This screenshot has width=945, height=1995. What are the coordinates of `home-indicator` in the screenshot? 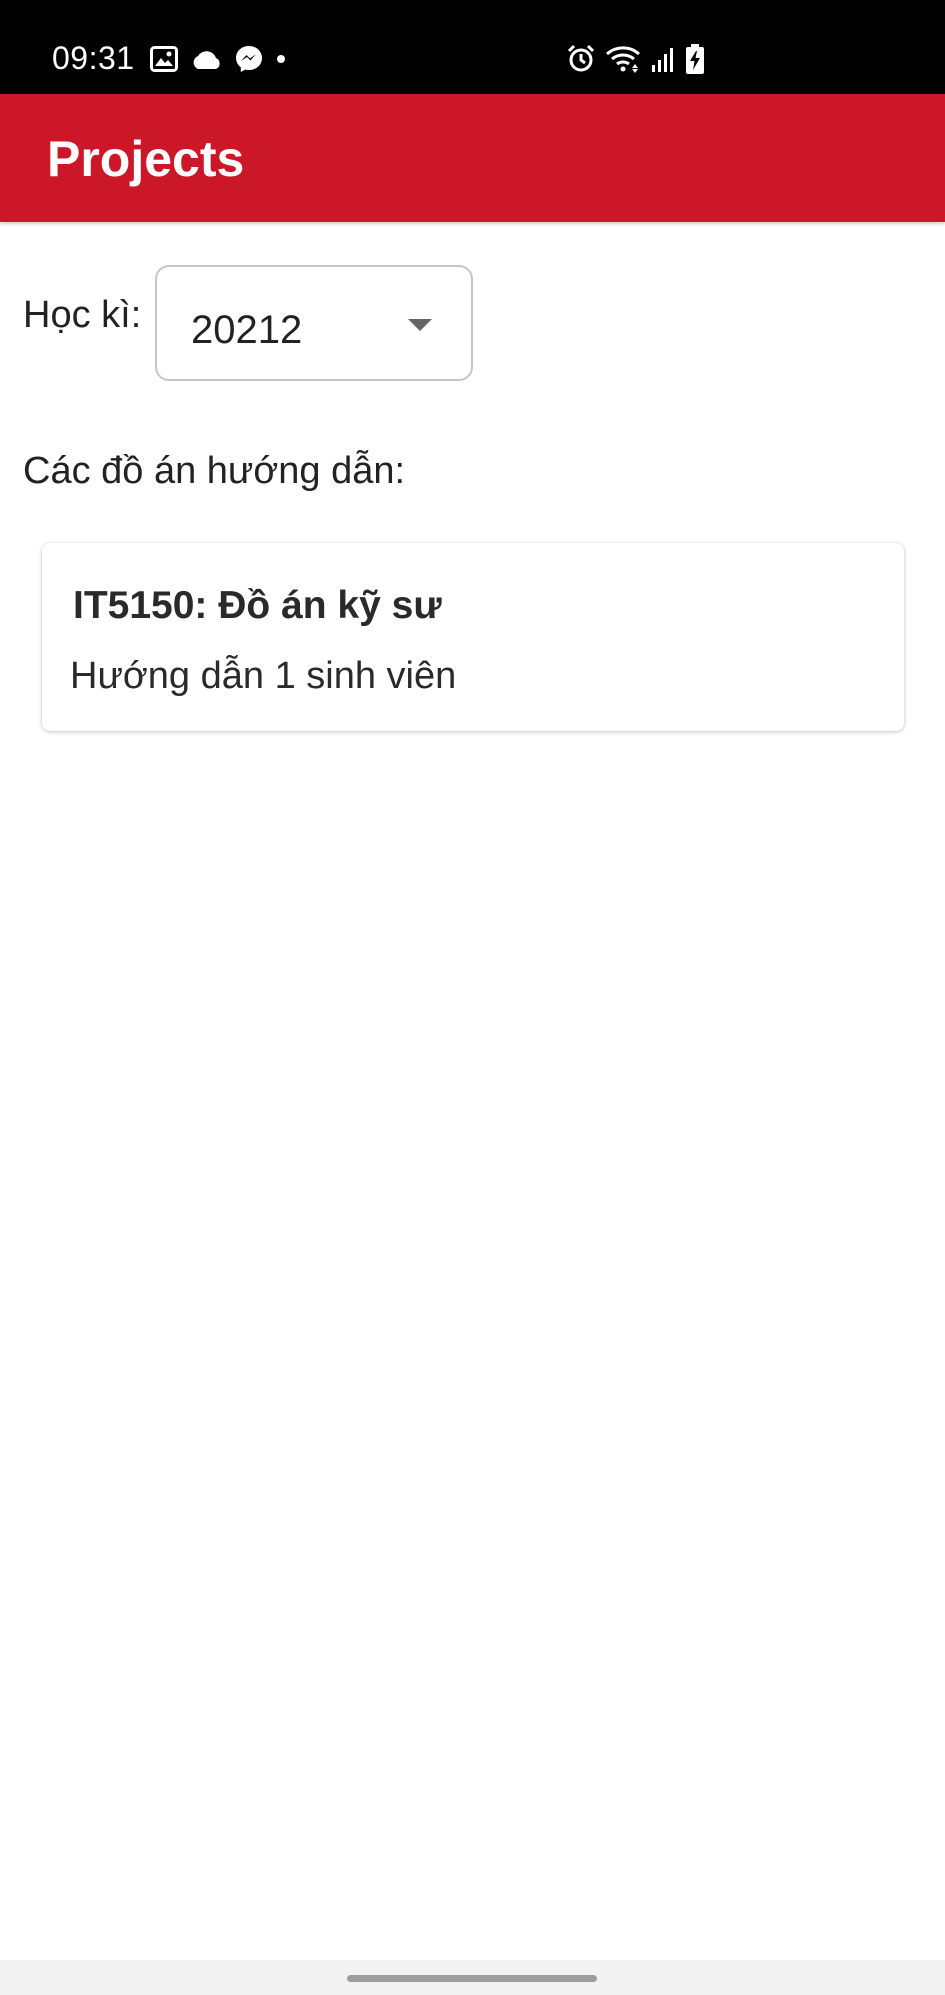 It's located at (472, 1978).